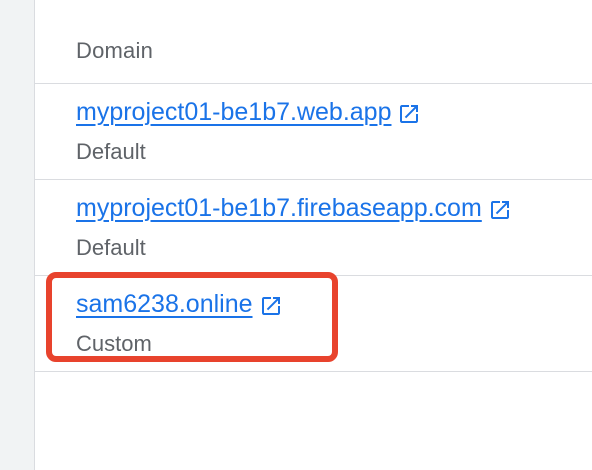 This screenshot has width=592, height=470. Describe the element at coordinates (17, 235) in the screenshot. I see `side-gutter` at that location.